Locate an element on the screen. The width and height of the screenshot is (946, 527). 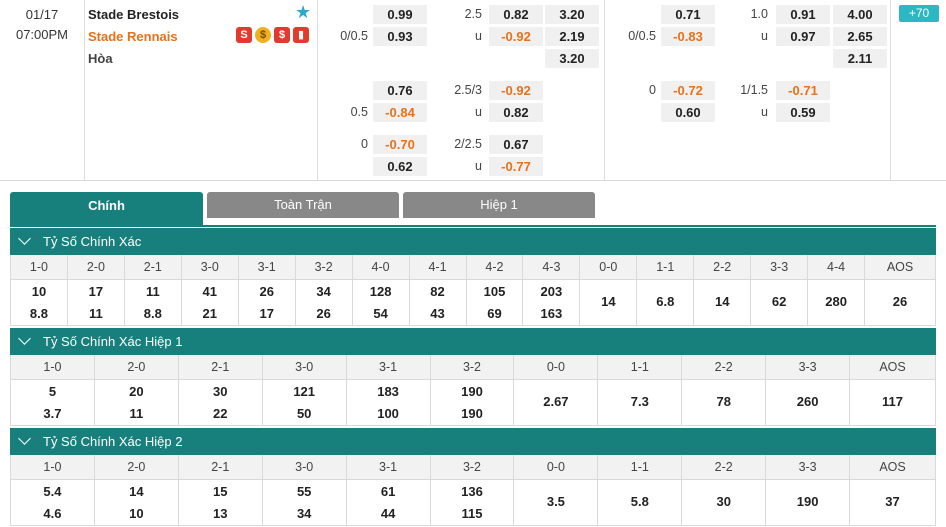
odd-home-value: 190 is located at coordinates (472, 391).